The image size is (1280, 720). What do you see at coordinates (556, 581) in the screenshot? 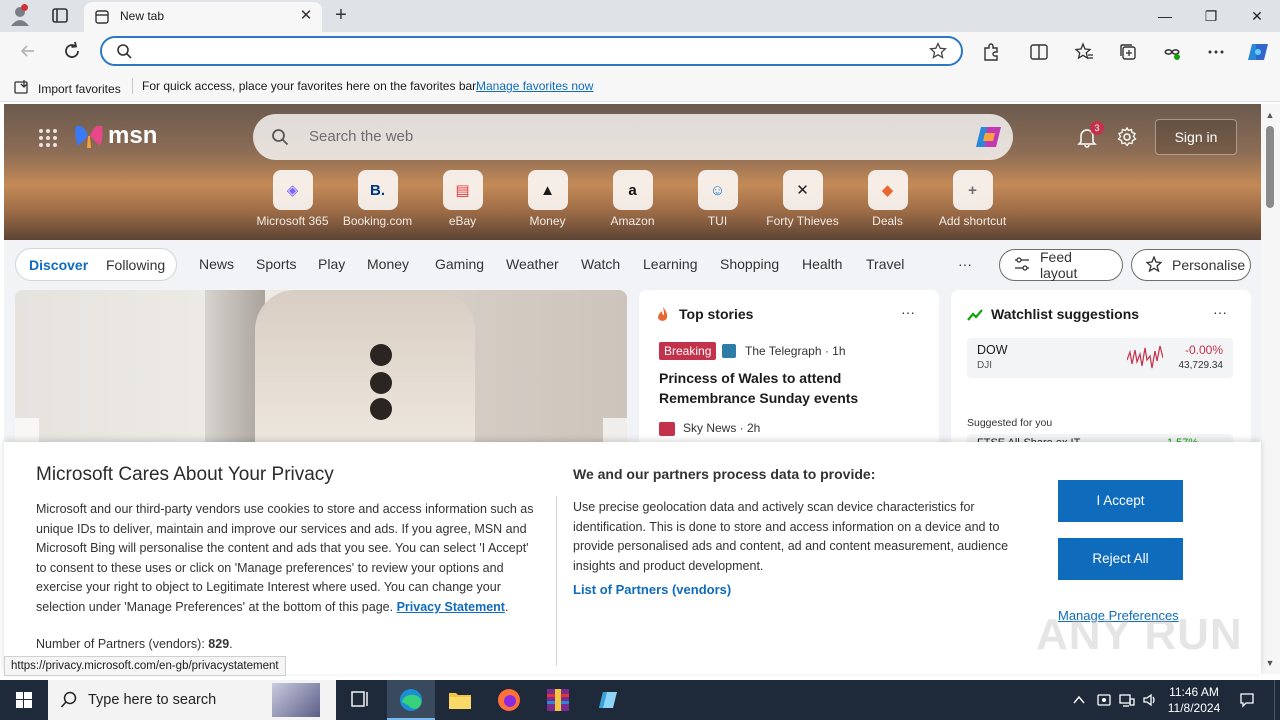
I see `privacy-divider` at bounding box center [556, 581].